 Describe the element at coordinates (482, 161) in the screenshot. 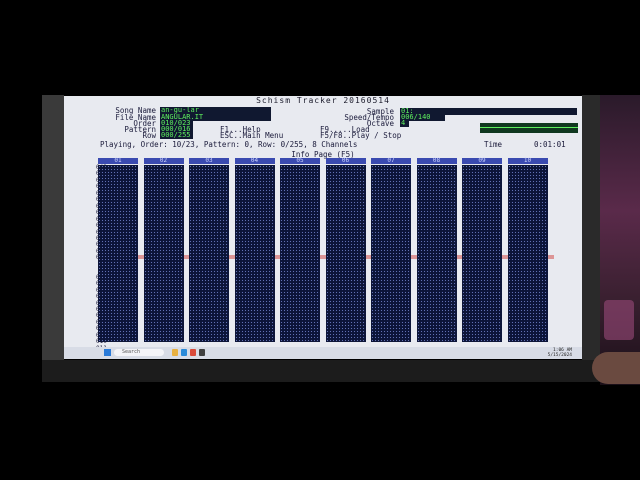

I see `channel-header: 09` at that location.